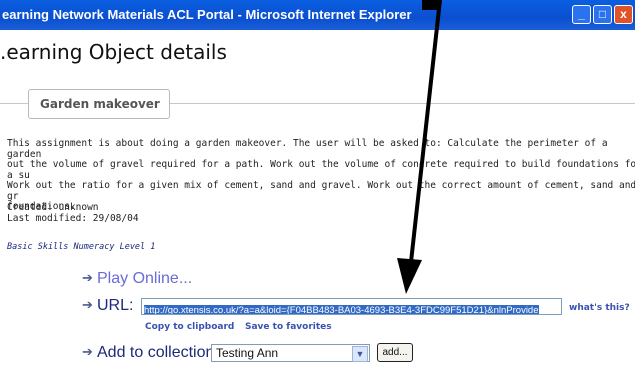 The image size is (635, 374). What do you see at coordinates (425, 131) in the screenshot?
I see `annotation-arrow-shaft` at bounding box center [425, 131].